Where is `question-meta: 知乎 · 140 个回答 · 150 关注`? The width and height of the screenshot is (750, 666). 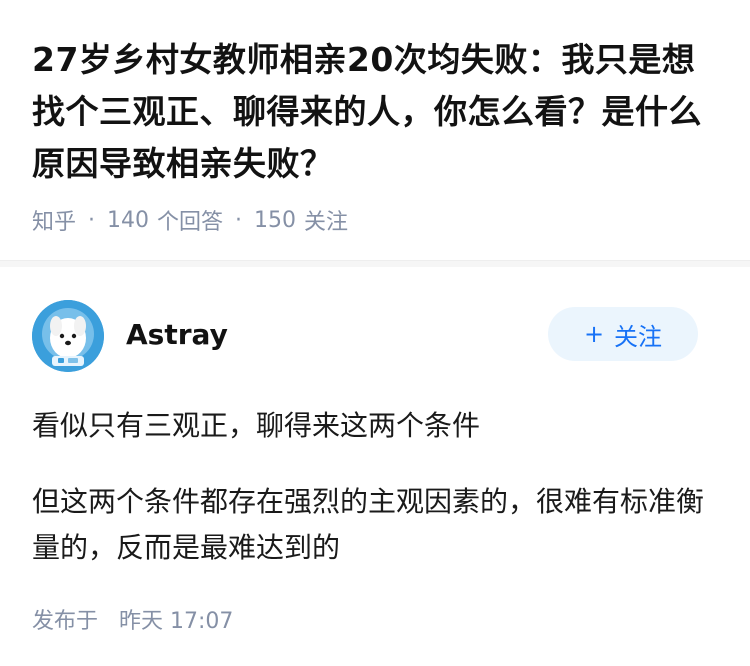
question-meta: 知乎 · 140 个回答 · 150 关注 is located at coordinates (375, 220).